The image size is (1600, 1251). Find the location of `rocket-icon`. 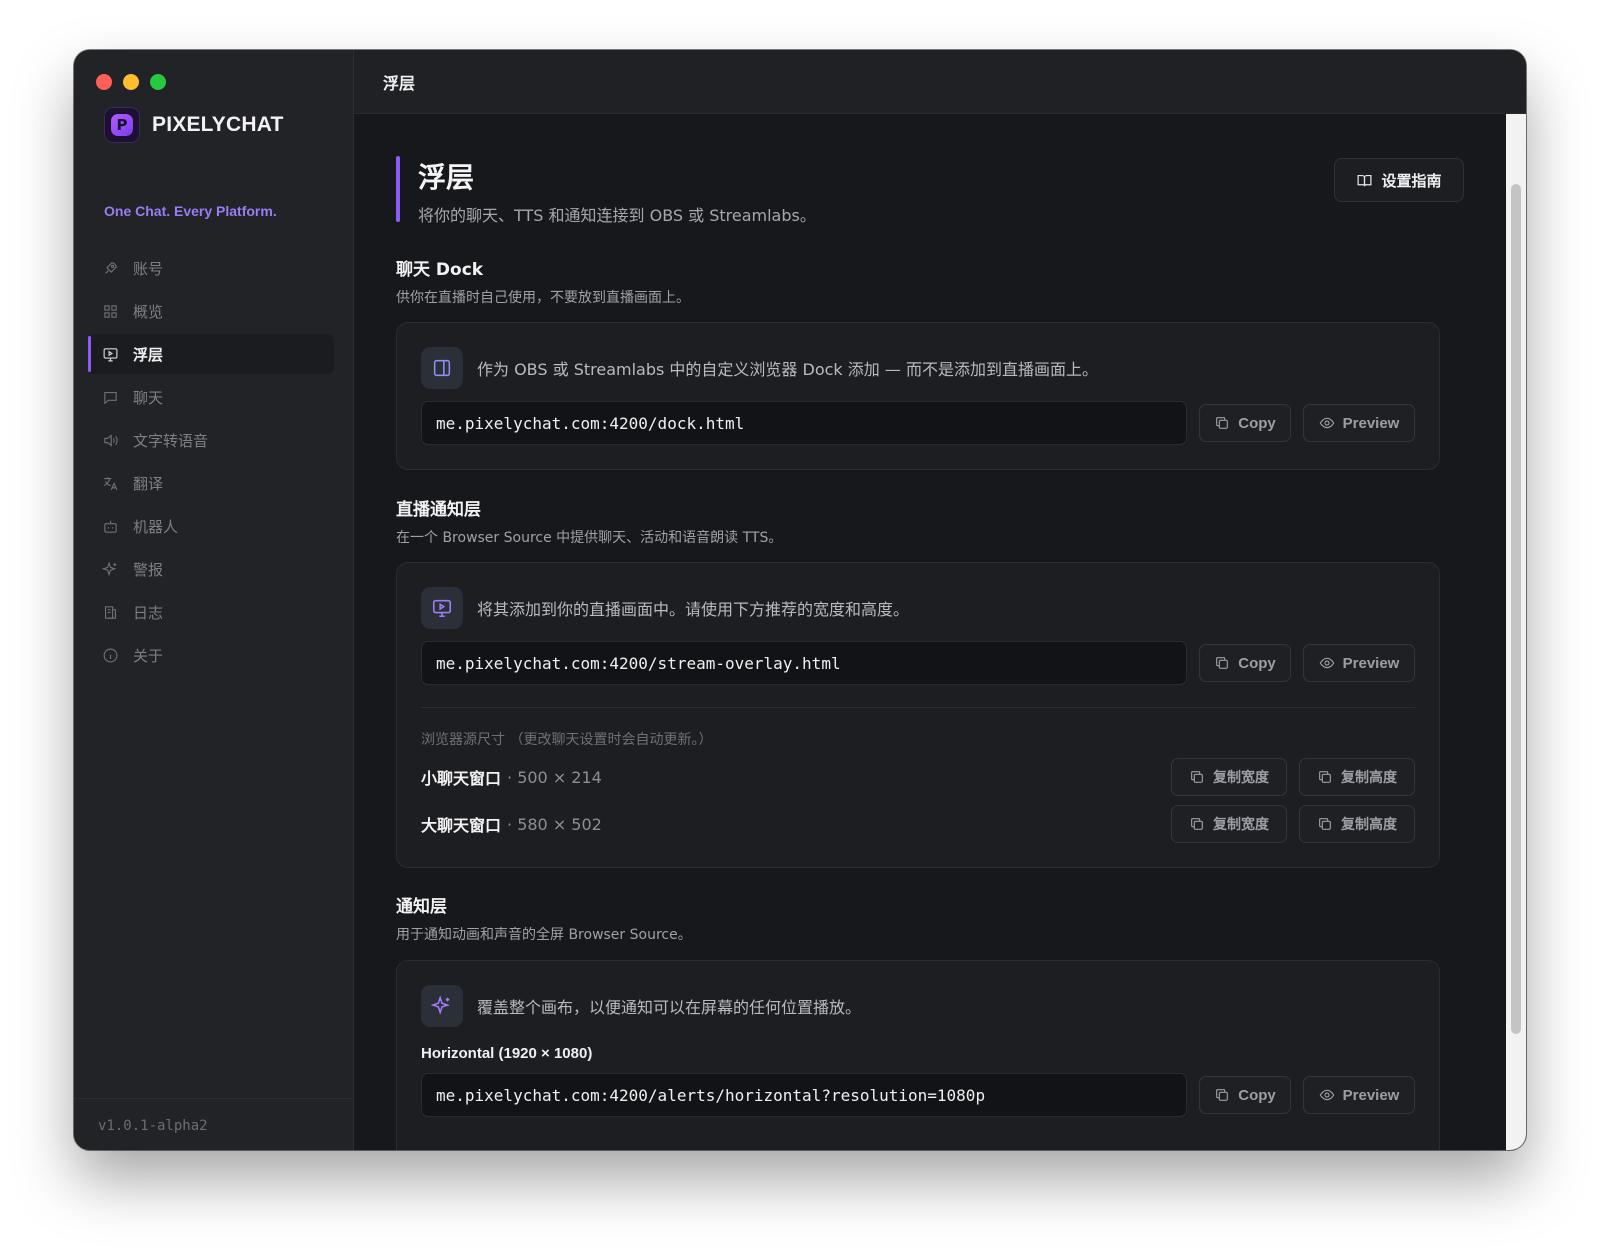

rocket-icon is located at coordinates (111, 267).